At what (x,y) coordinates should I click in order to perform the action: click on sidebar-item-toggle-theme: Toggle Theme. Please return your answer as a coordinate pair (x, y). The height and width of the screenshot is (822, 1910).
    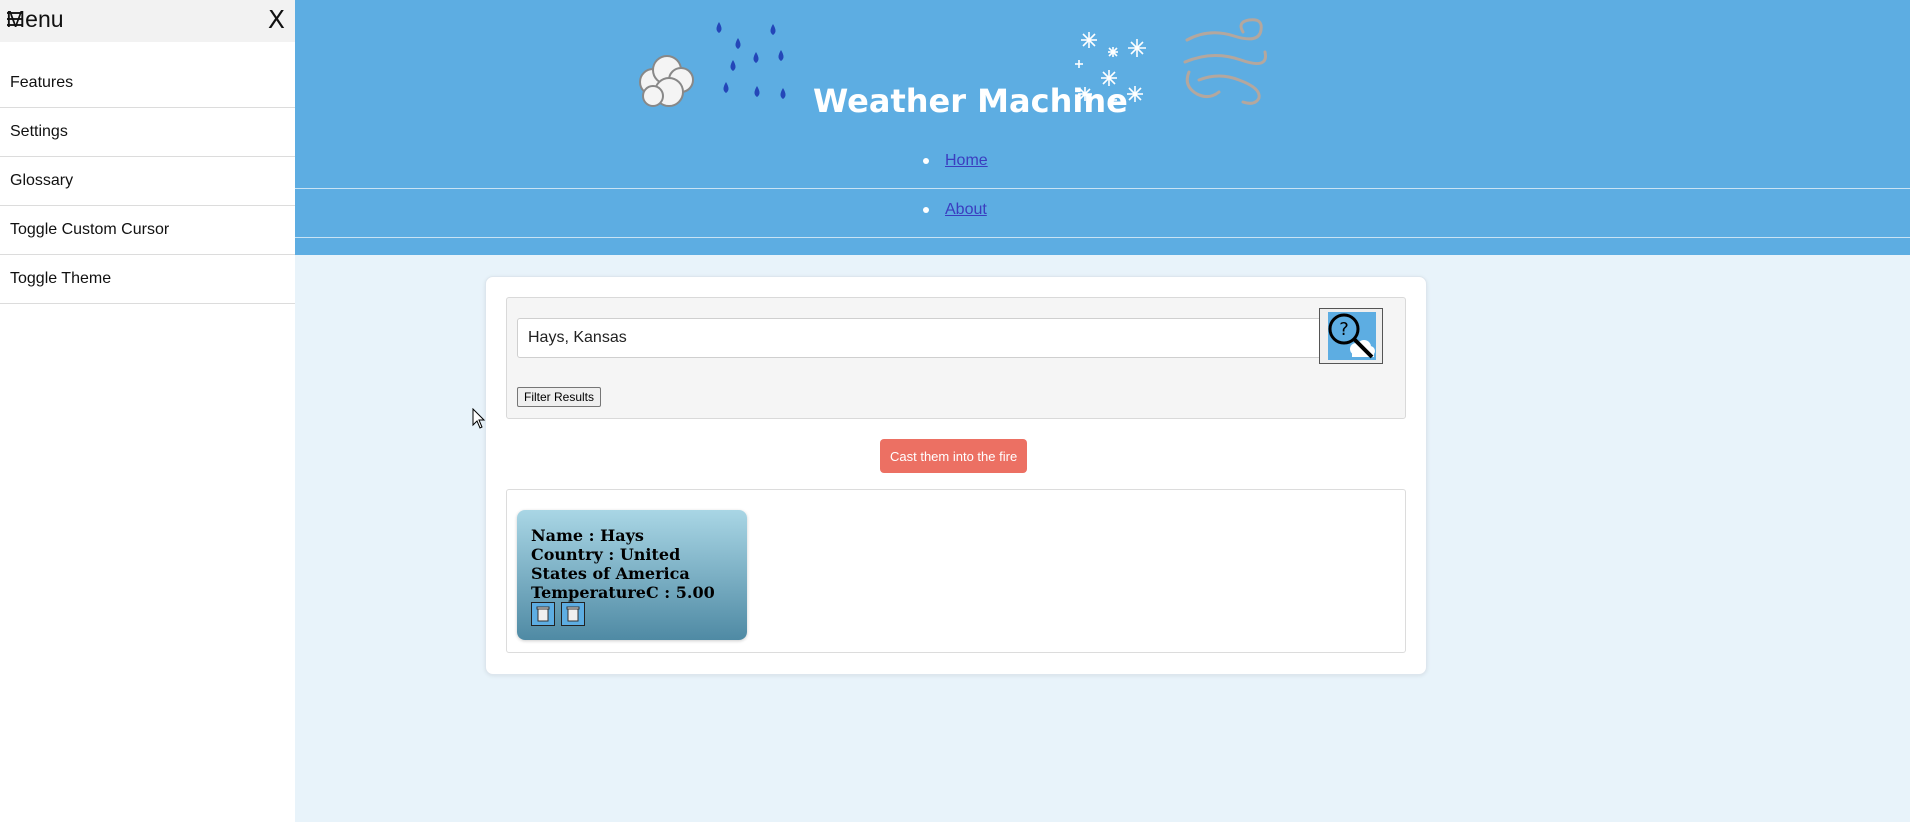
    Looking at the image, I should click on (147, 279).